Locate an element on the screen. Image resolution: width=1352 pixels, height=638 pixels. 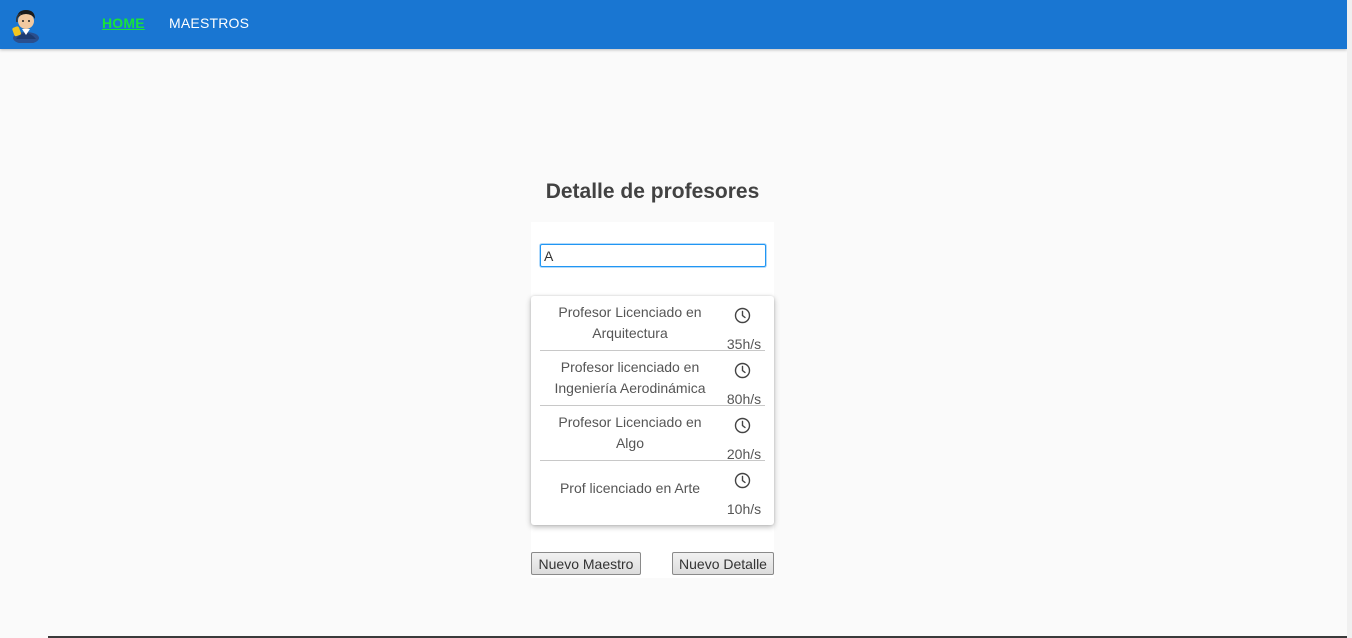
result-description-line: Arquitectura is located at coordinates (630, 333).